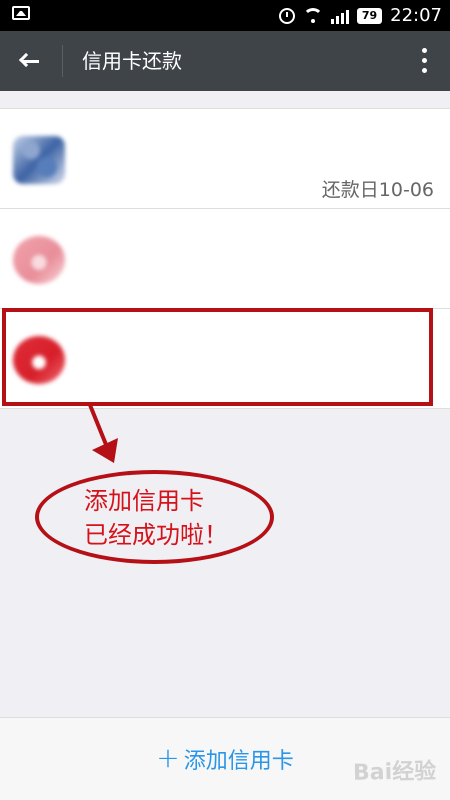 This screenshot has height=800, width=450. What do you see at coordinates (103, 434) in the screenshot?
I see `annotation-arrow-icon` at bounding box center [103, 434].